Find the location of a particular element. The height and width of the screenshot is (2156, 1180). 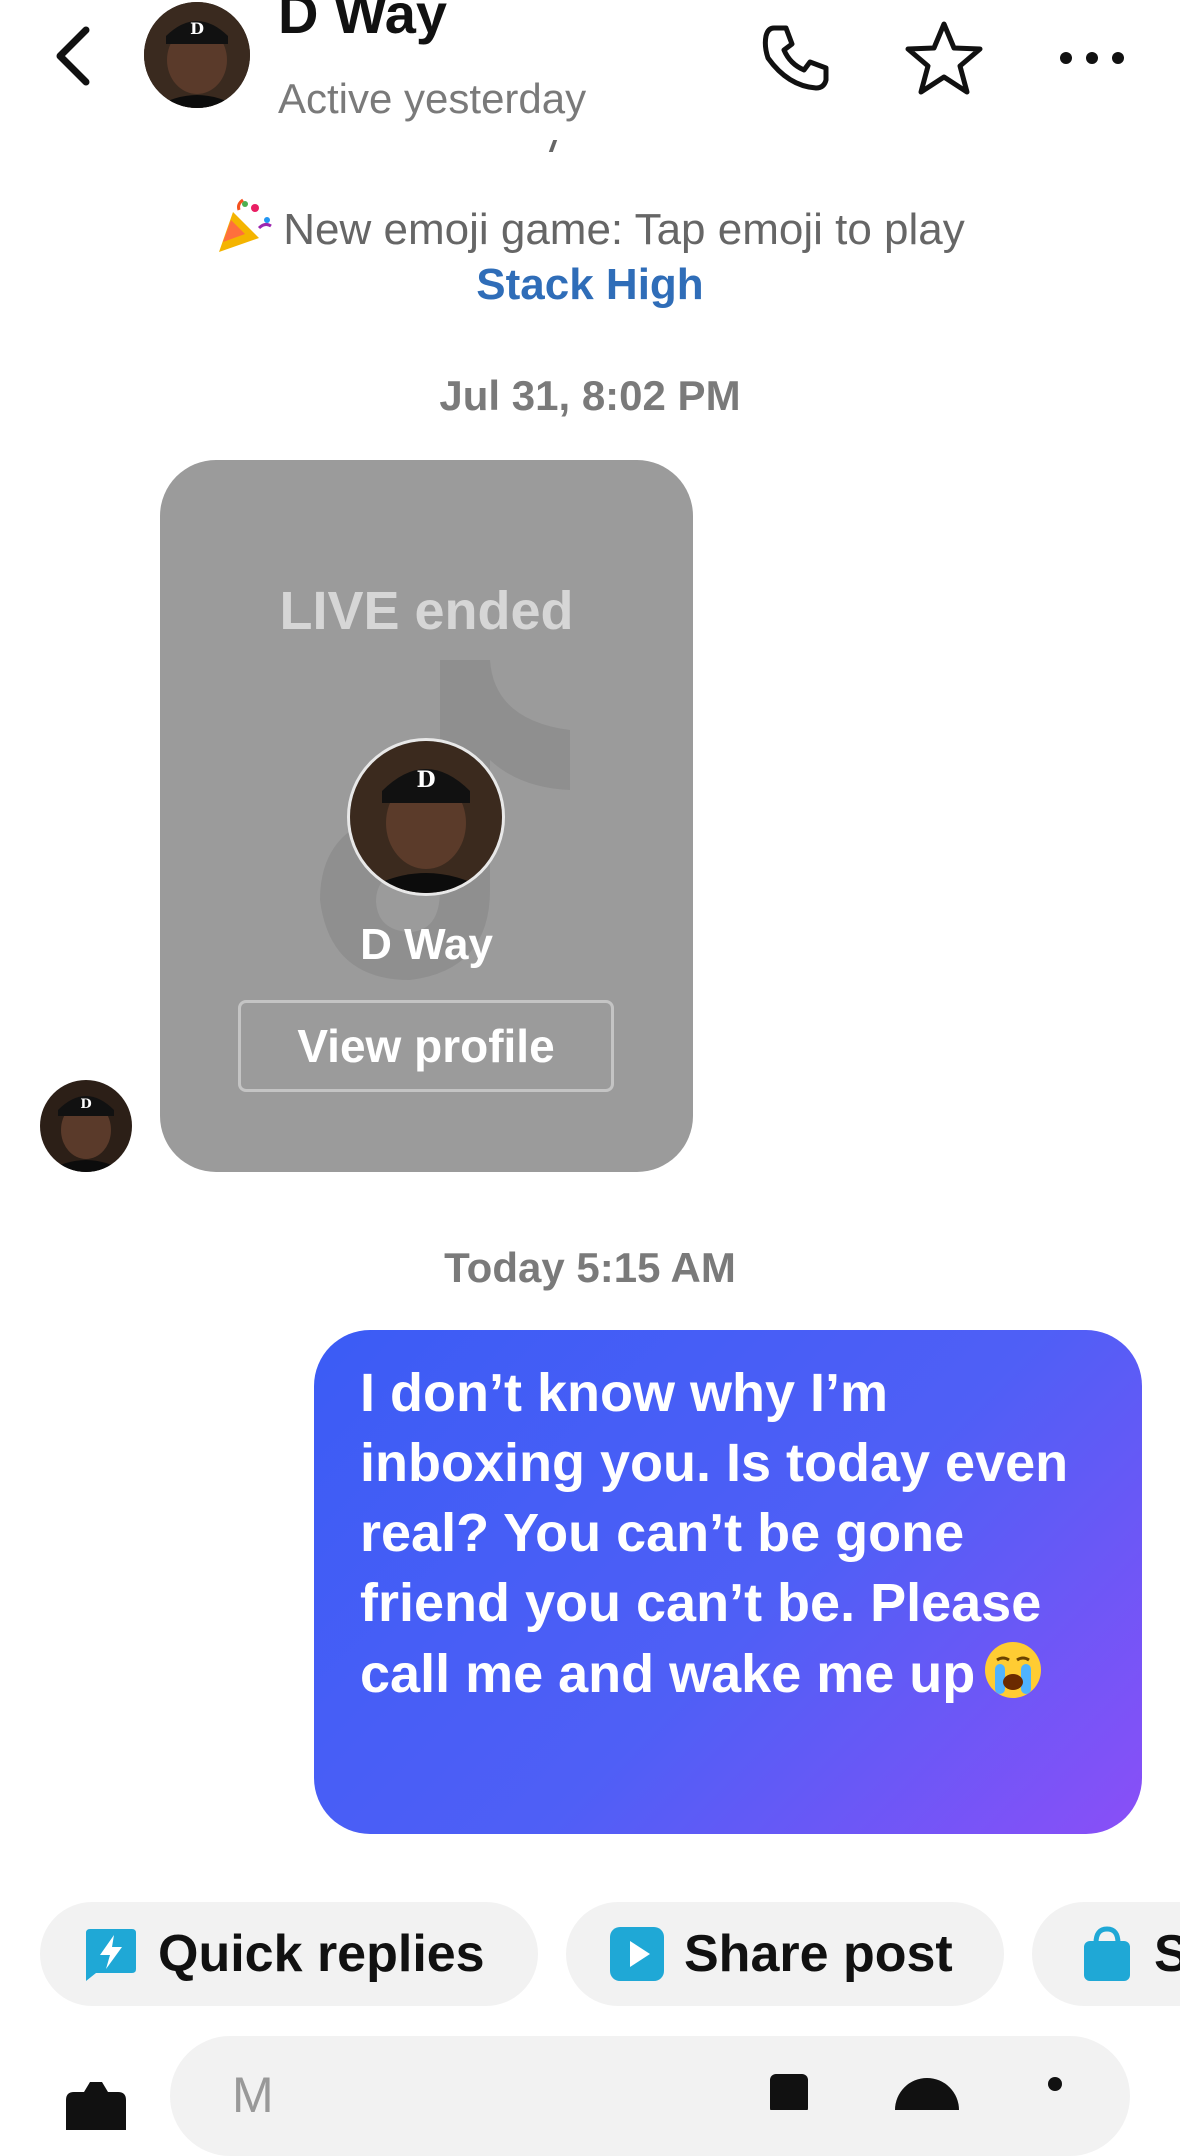

shop-chip: S is located at coordinates (1106, 1954).